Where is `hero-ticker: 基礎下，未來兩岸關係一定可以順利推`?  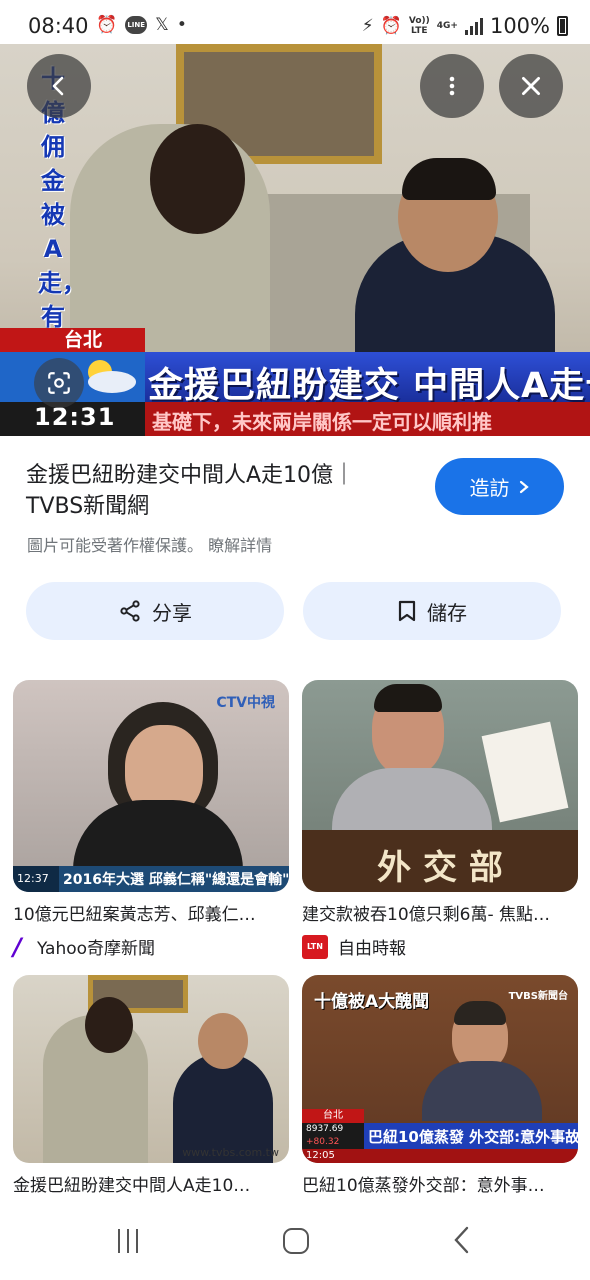
hero-ticker: 基礎下，未來兩岸關係一定可以順利推 is located at coordinates (322, 422).